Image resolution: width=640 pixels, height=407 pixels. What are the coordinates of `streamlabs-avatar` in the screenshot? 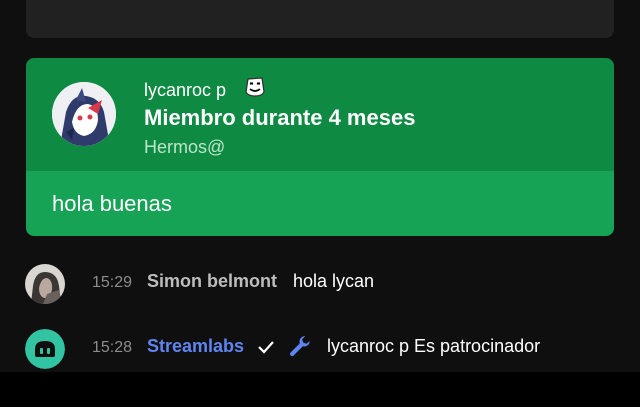 It's located at (45, 349).